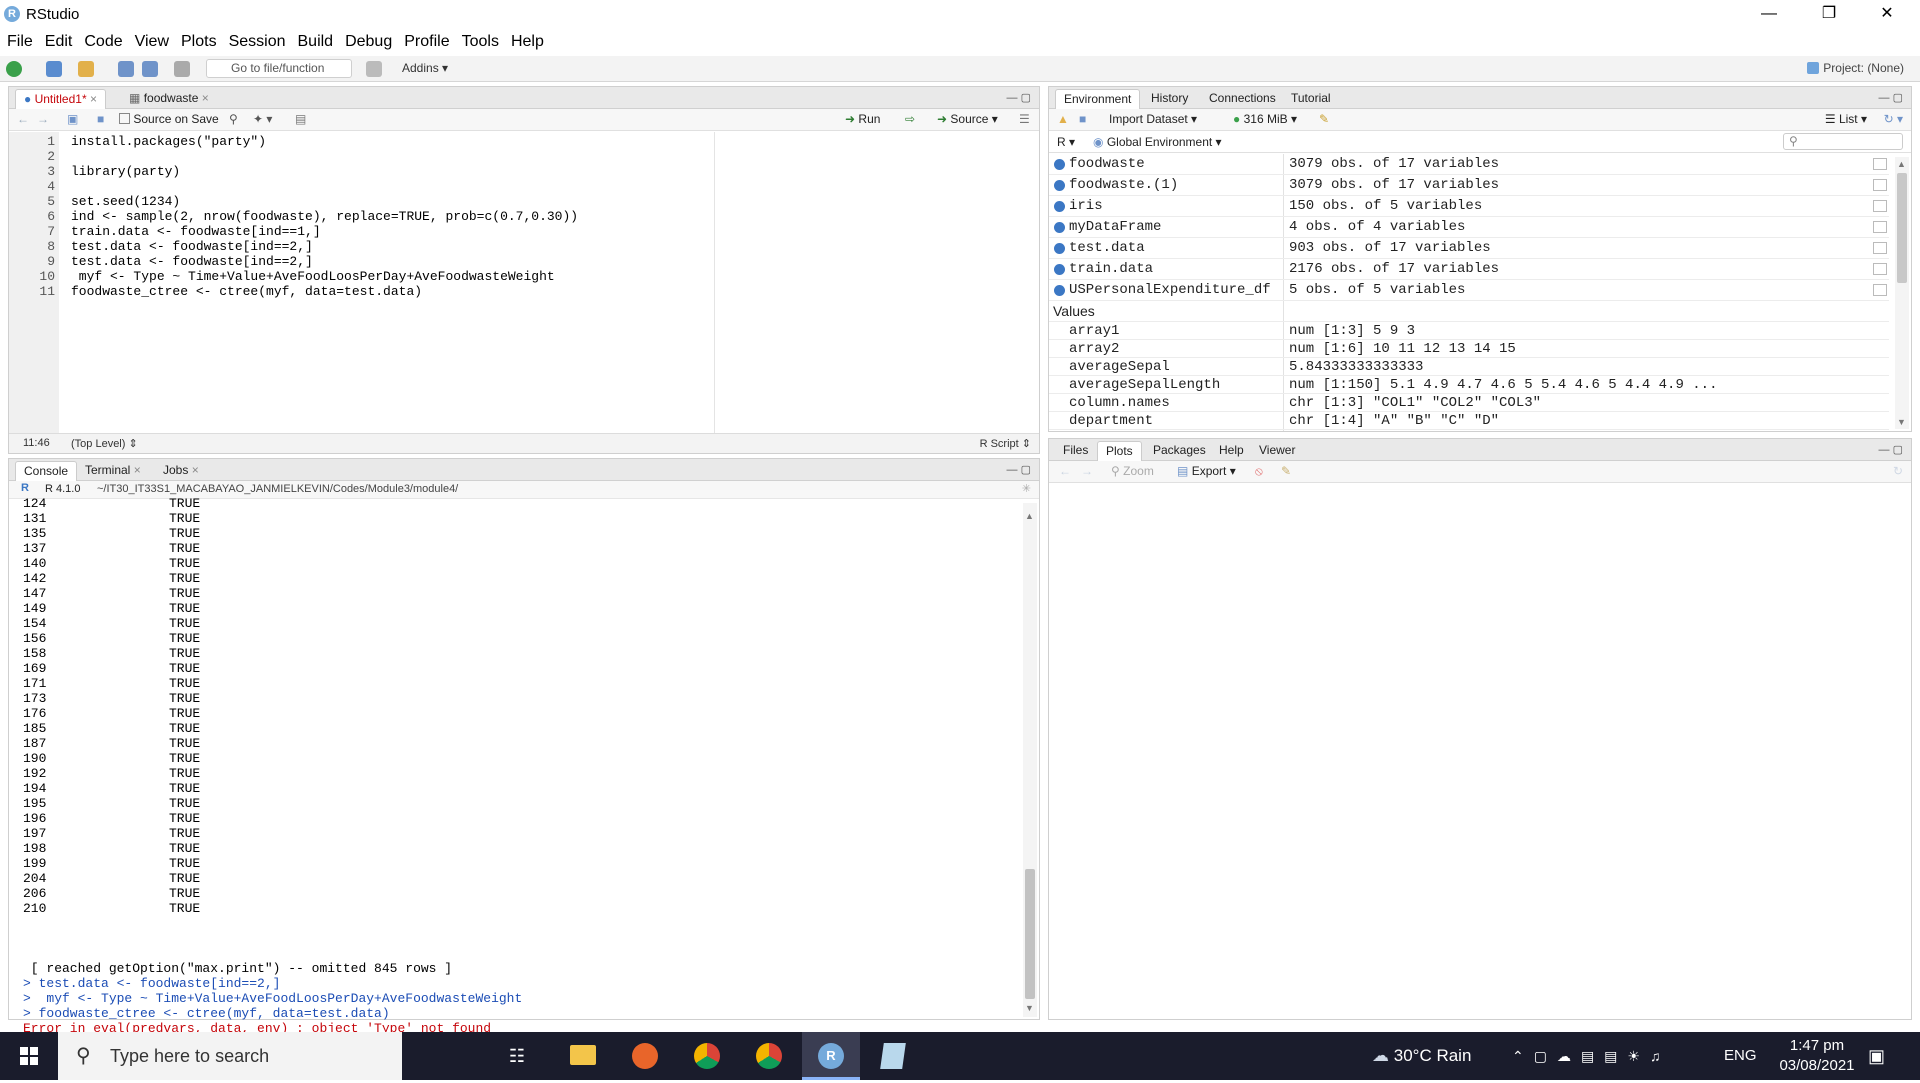 The height and width of the screenshot is (1083, 1920). Describe the element at coordinates (893, 1056) in the screenshot. I see `notes-app-icon` at that location.